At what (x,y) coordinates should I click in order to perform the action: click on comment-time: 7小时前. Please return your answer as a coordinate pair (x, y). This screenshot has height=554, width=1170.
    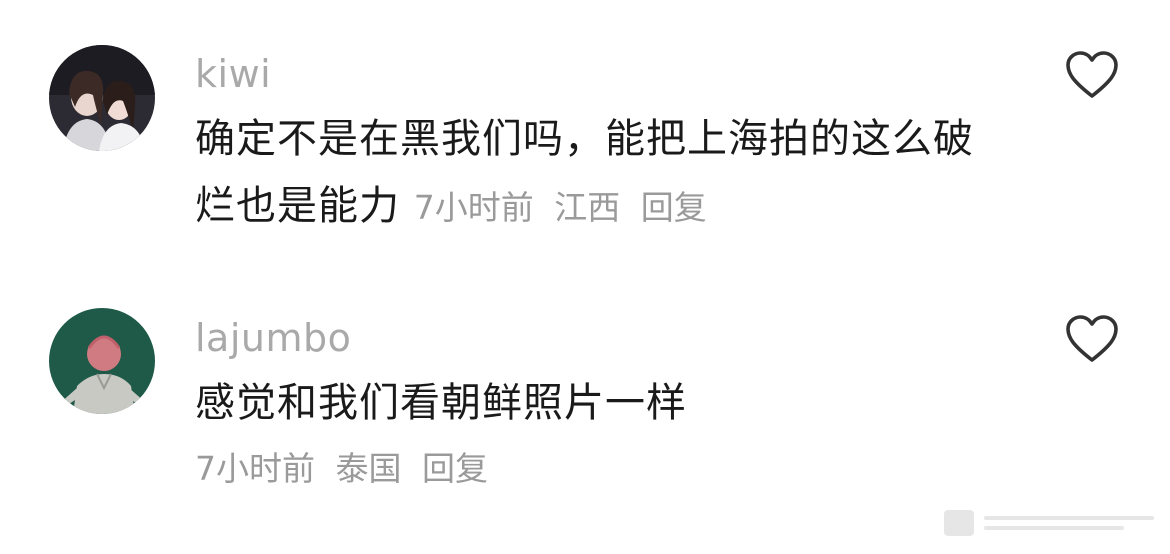
    Looking at the image, I should click on (255, 468).